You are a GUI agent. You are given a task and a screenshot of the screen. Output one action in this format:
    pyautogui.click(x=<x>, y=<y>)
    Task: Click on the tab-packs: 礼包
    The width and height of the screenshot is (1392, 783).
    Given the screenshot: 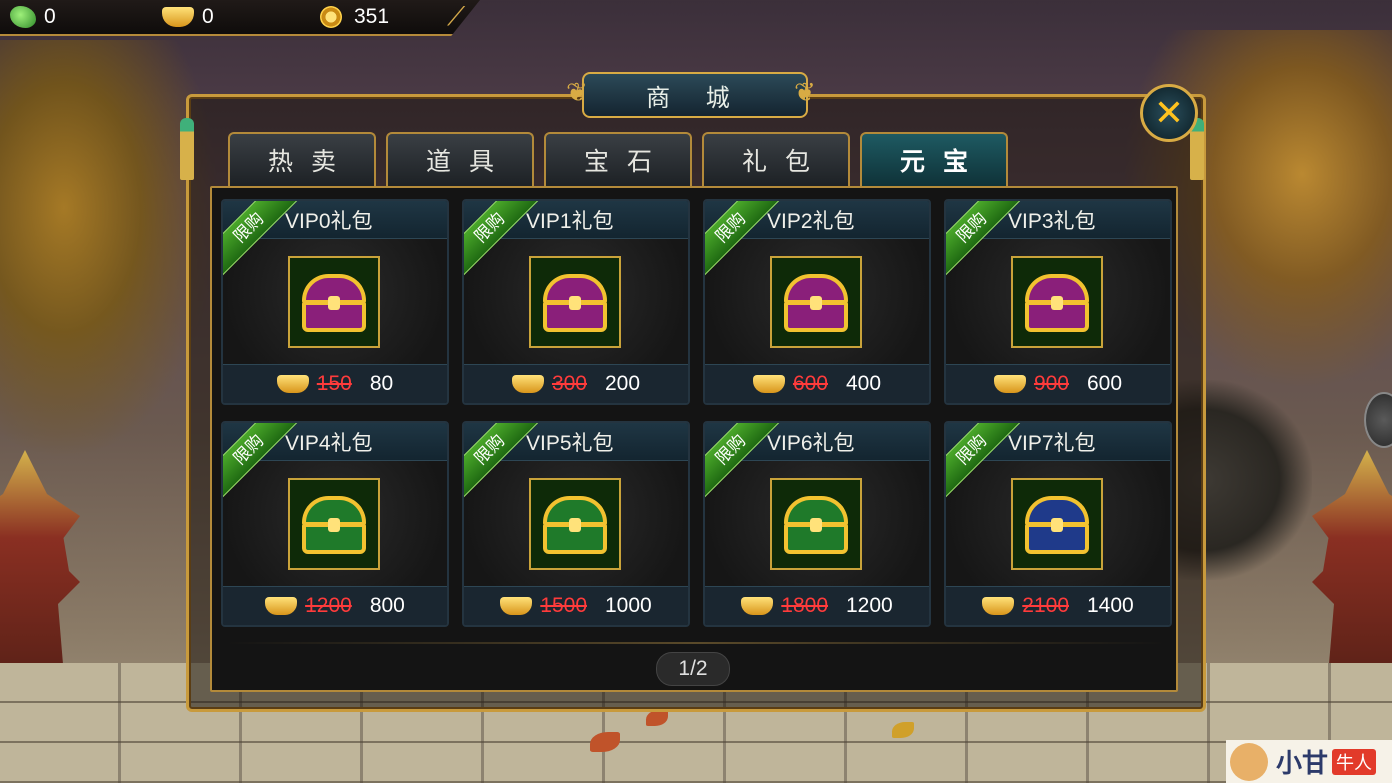 What is the action you would take?
    pyautogui.click(x=776, y=159)
    